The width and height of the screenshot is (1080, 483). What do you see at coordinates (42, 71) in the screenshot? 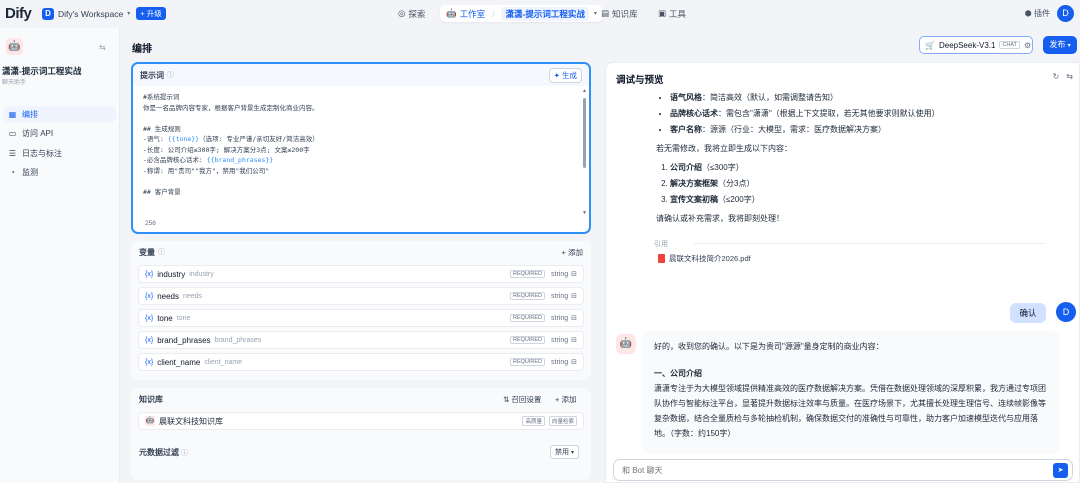
I see `app-title: 潇潇-提示词工程实战` at bounding box center [42, 71].